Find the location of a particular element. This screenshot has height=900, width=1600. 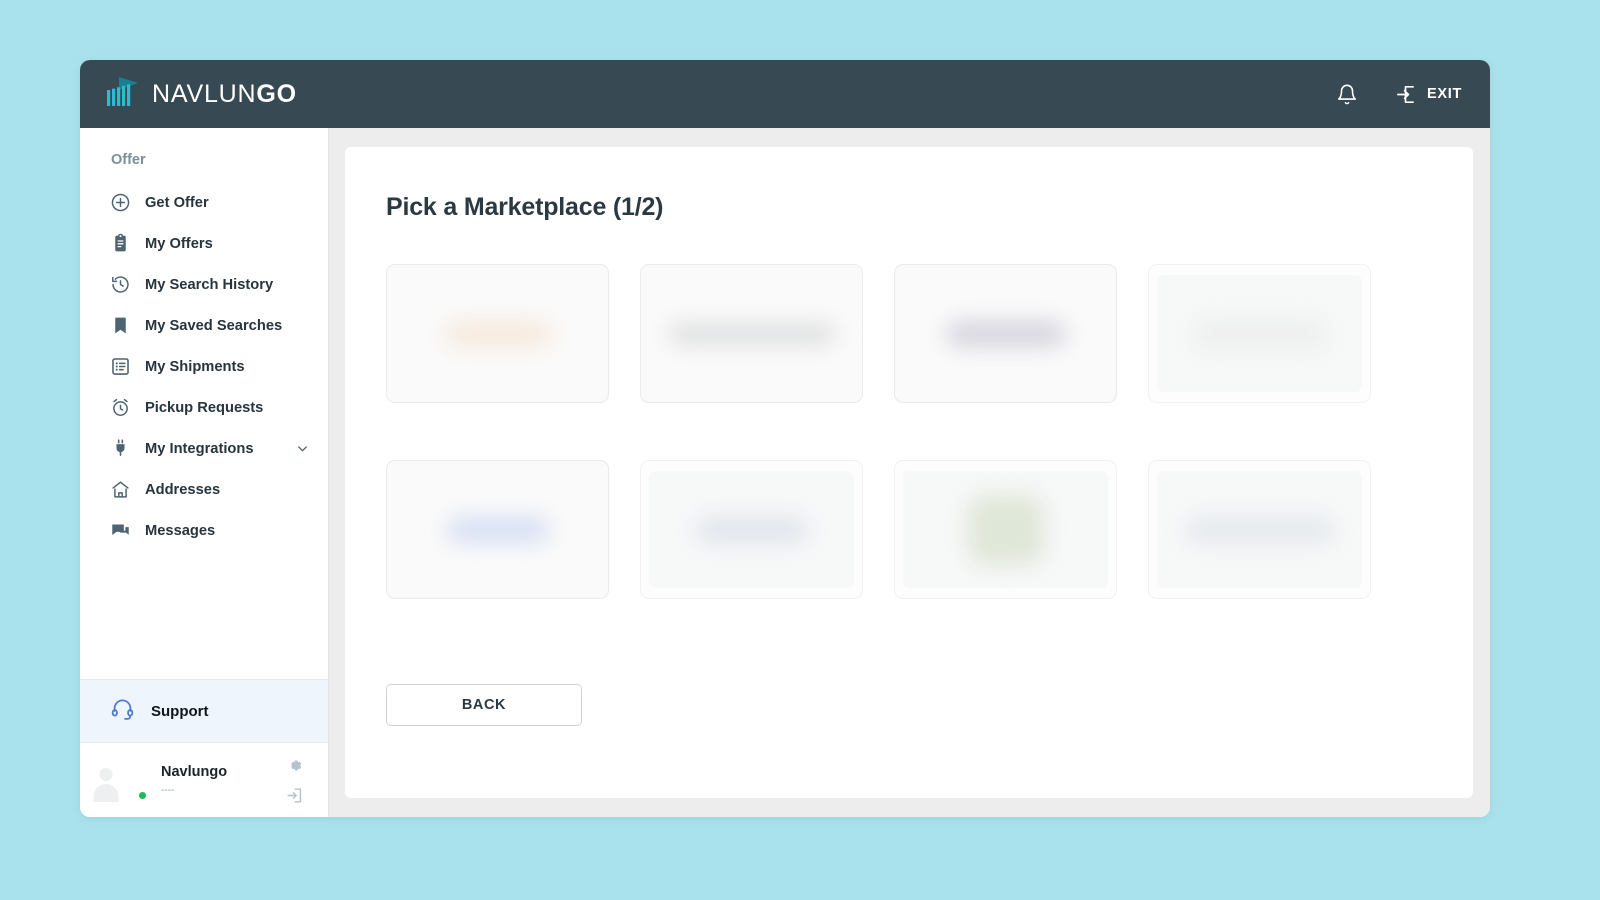

sidebar-item-label: Get Offer is located at coordinates (177, 202).